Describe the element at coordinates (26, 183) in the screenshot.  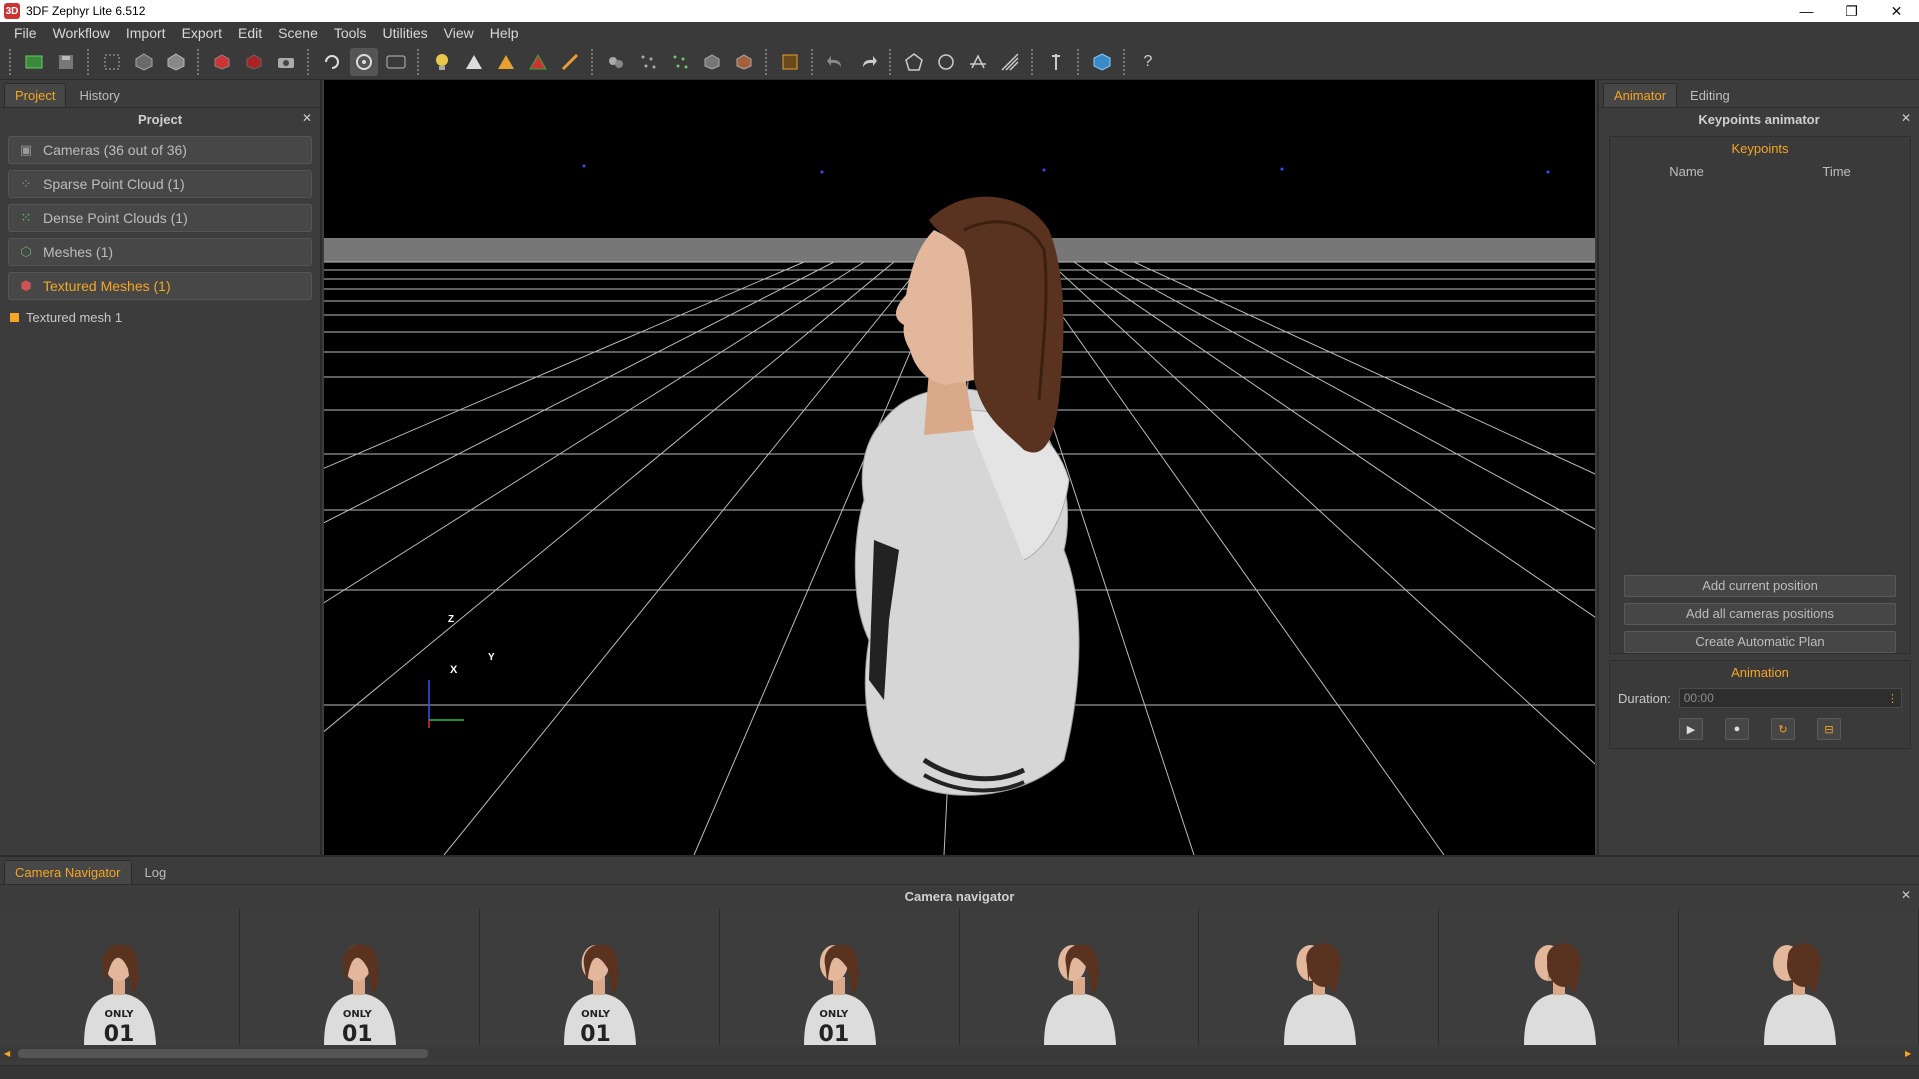
I see `sparse-cloud-icon: ⁘` at that location.